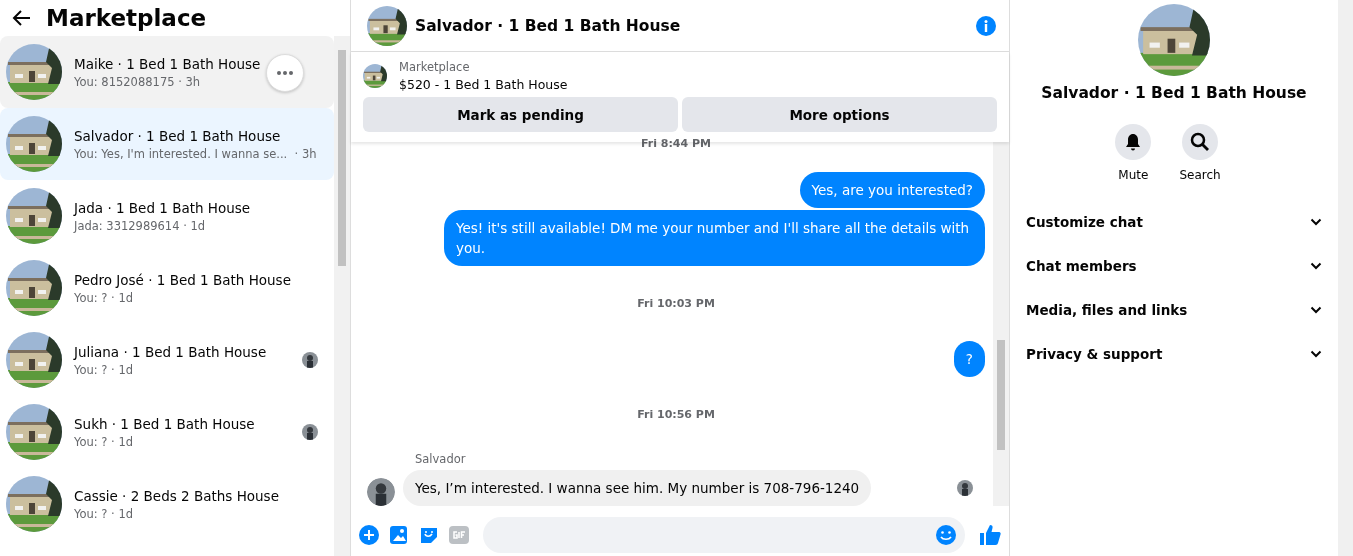 The width and height of the screenshot is (1353, 556). Describe the element at coordinates (182, 279) in the screenshot. I see `conversation-name: Pedro José · 1 Bed 1 Bath House` at that location.